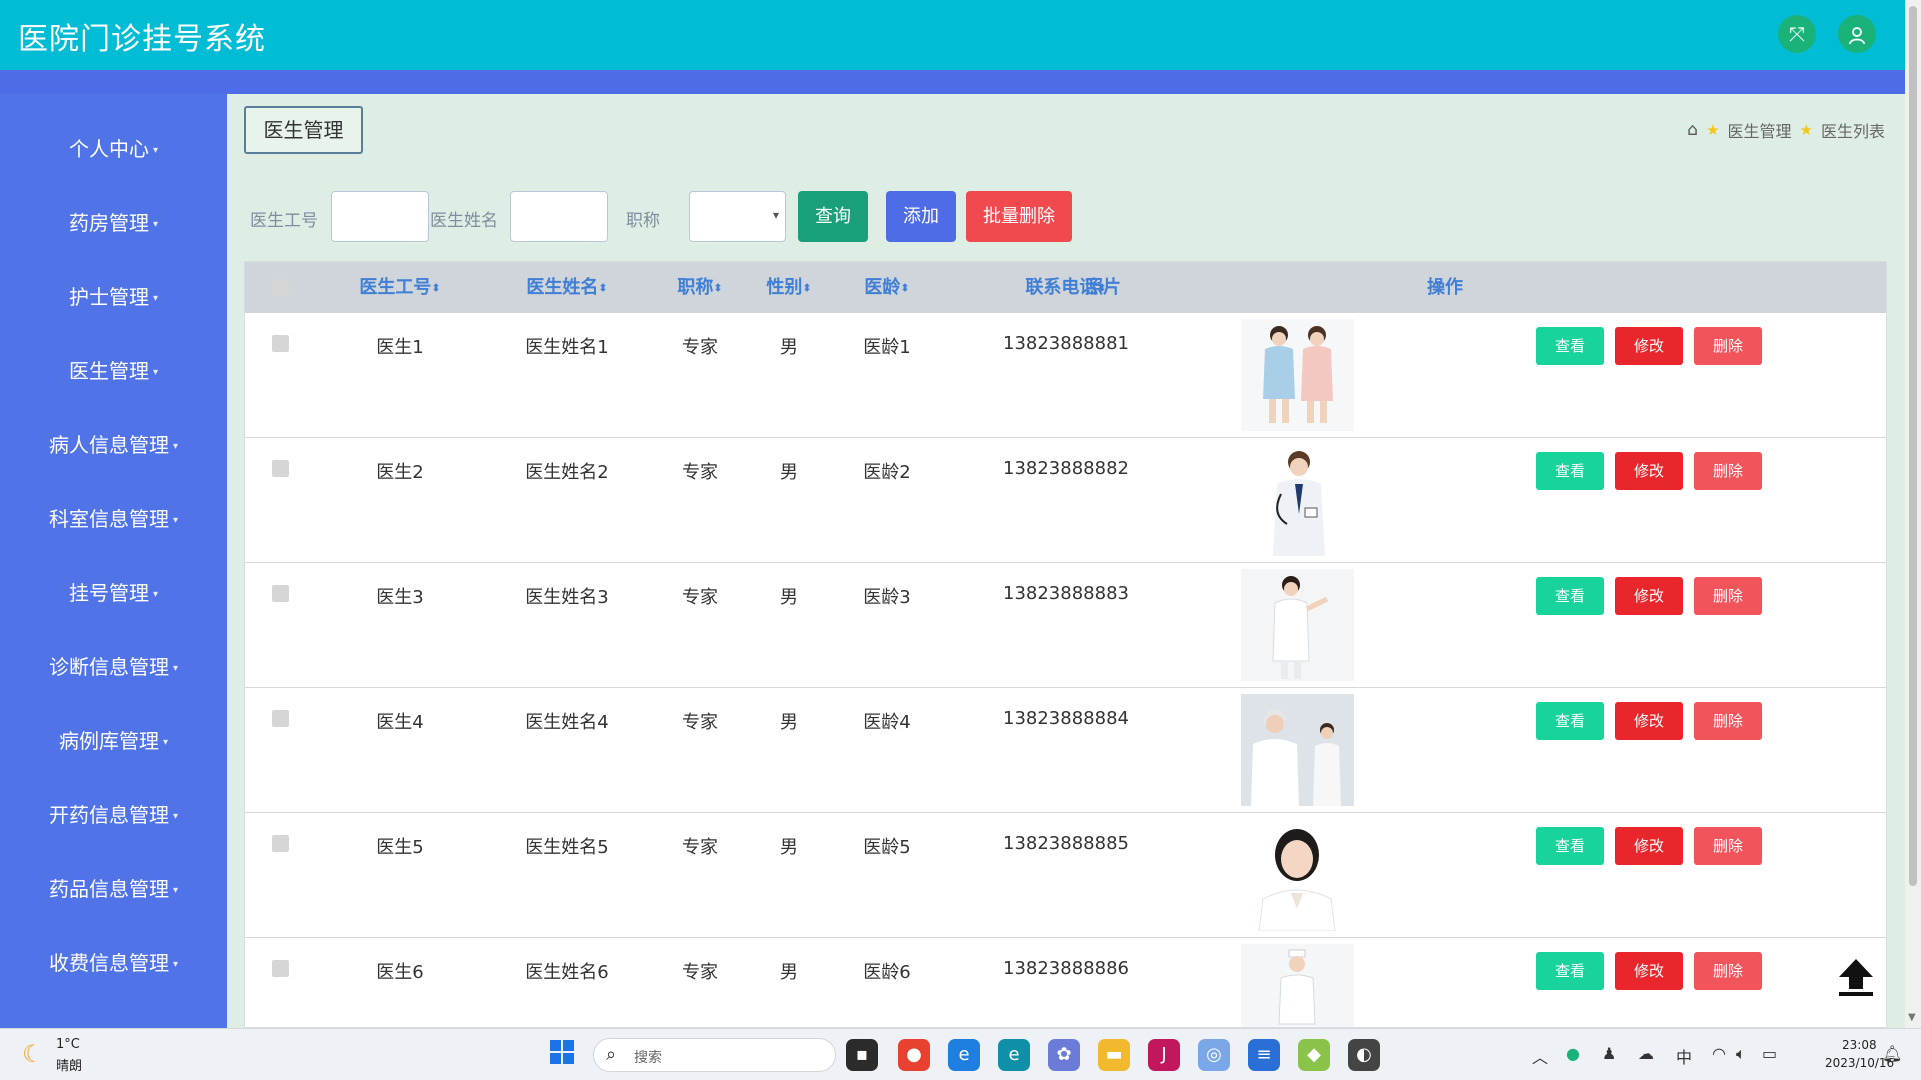  I want to click on cell-doctor-name: 医生姓名4, so click(567, 722).